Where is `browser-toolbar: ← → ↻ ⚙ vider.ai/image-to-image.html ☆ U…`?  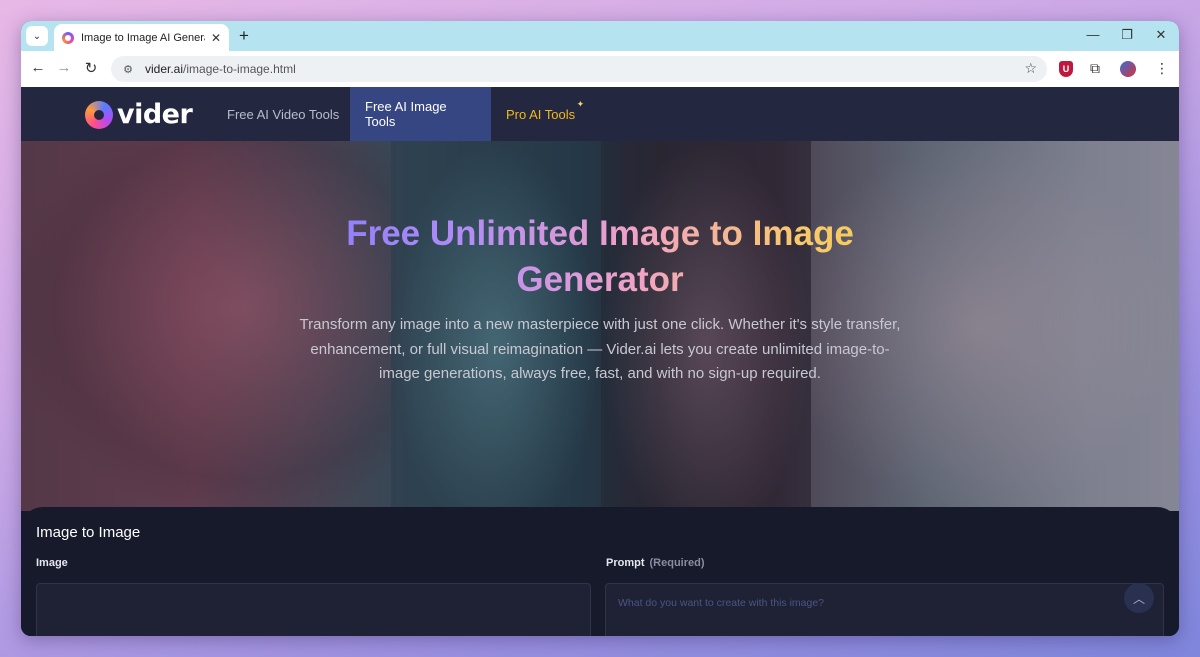
browser-toolbar: ← → ↻ ⚙ vider.ai/image-to-image.html ☆ U… is located at coordinates (600, 69).